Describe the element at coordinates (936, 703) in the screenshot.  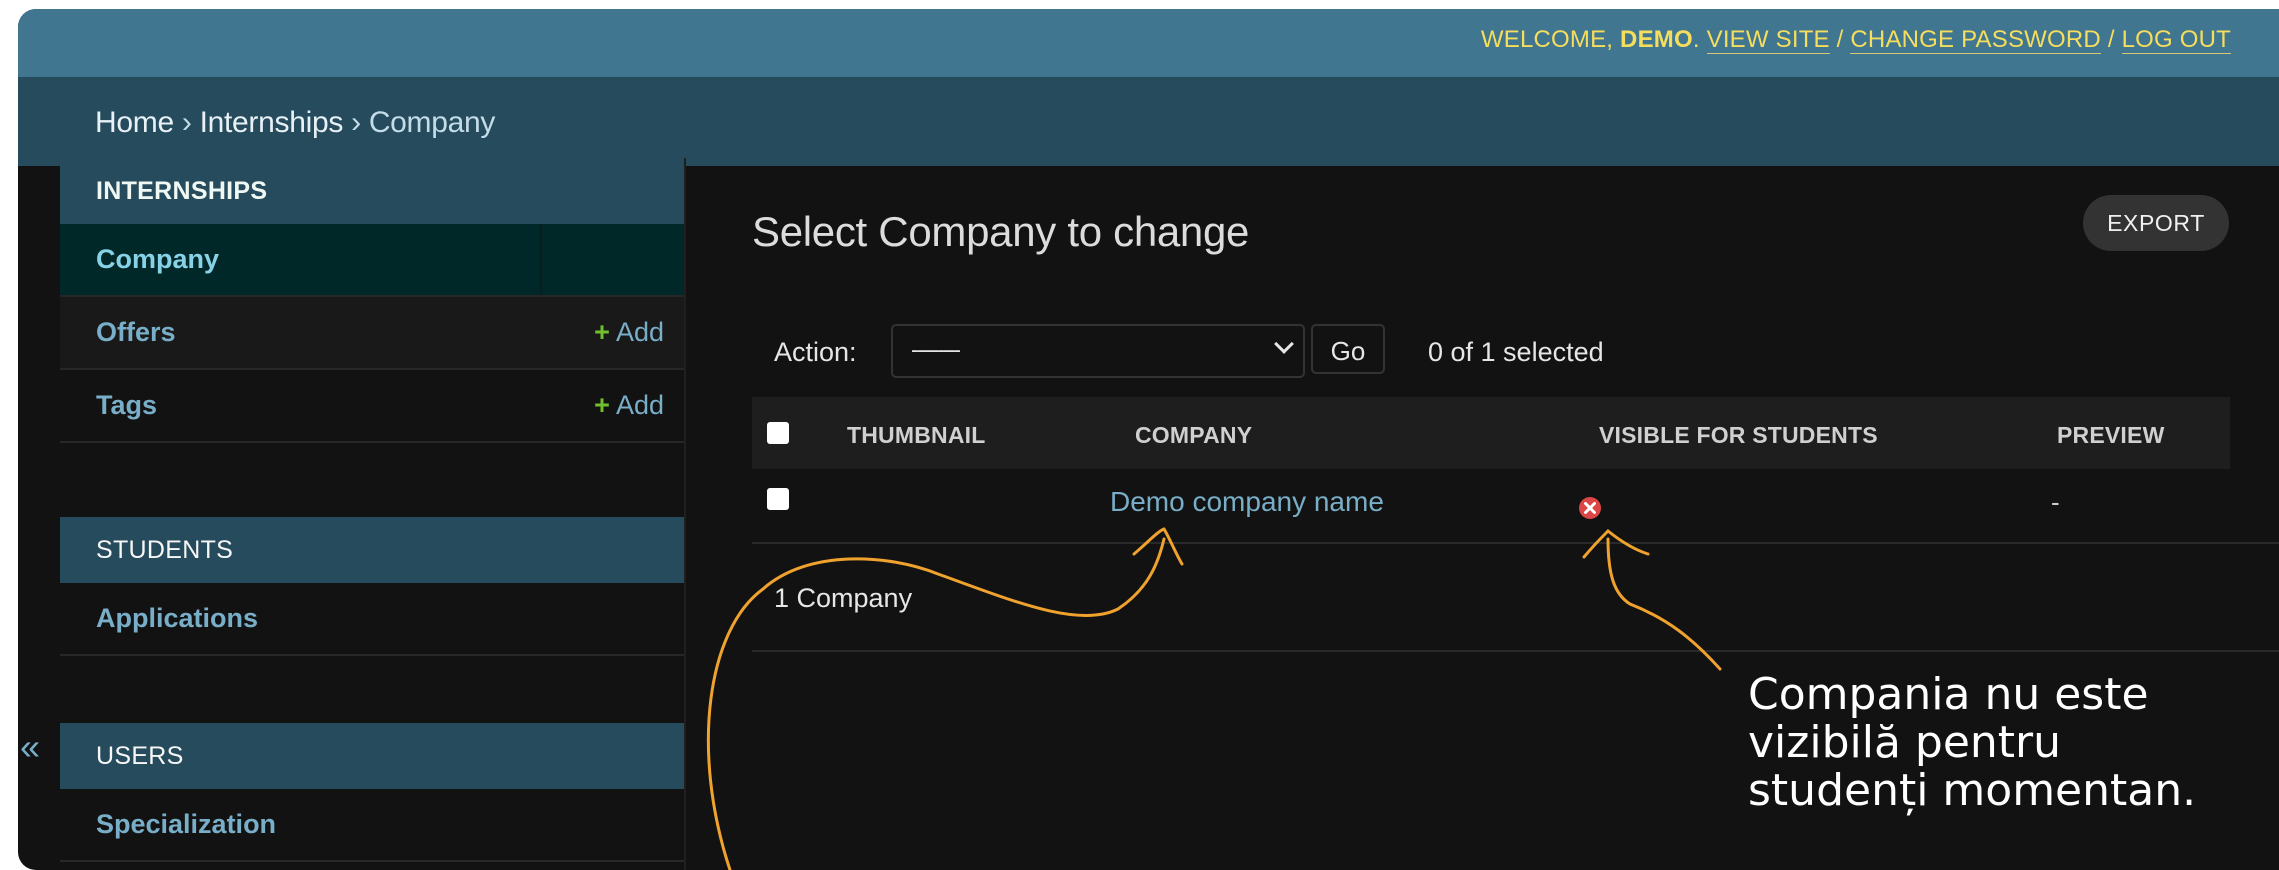
I see `arrow-to-company-link` at that location.